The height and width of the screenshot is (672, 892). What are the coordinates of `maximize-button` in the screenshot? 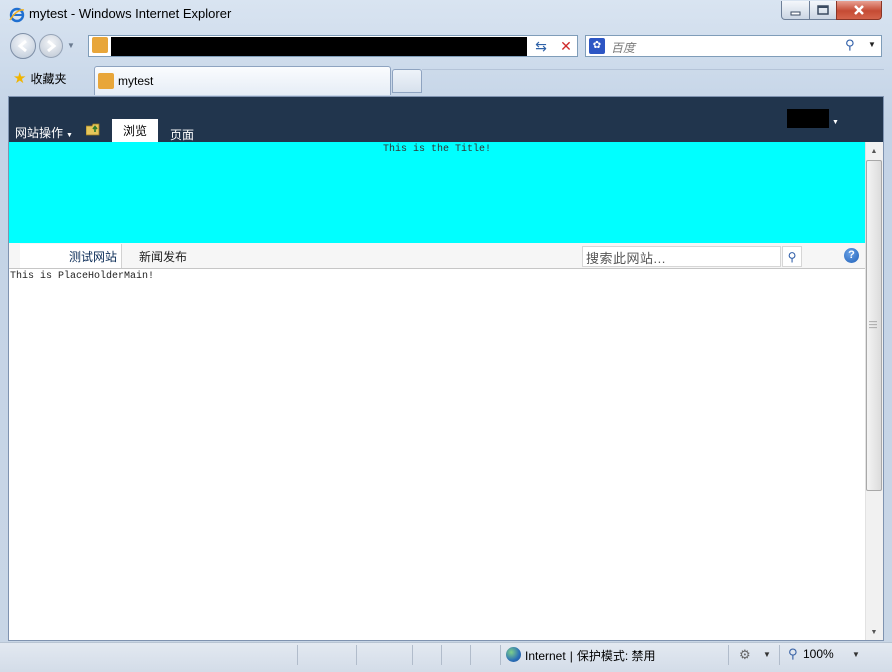 It's located at (823, 10).